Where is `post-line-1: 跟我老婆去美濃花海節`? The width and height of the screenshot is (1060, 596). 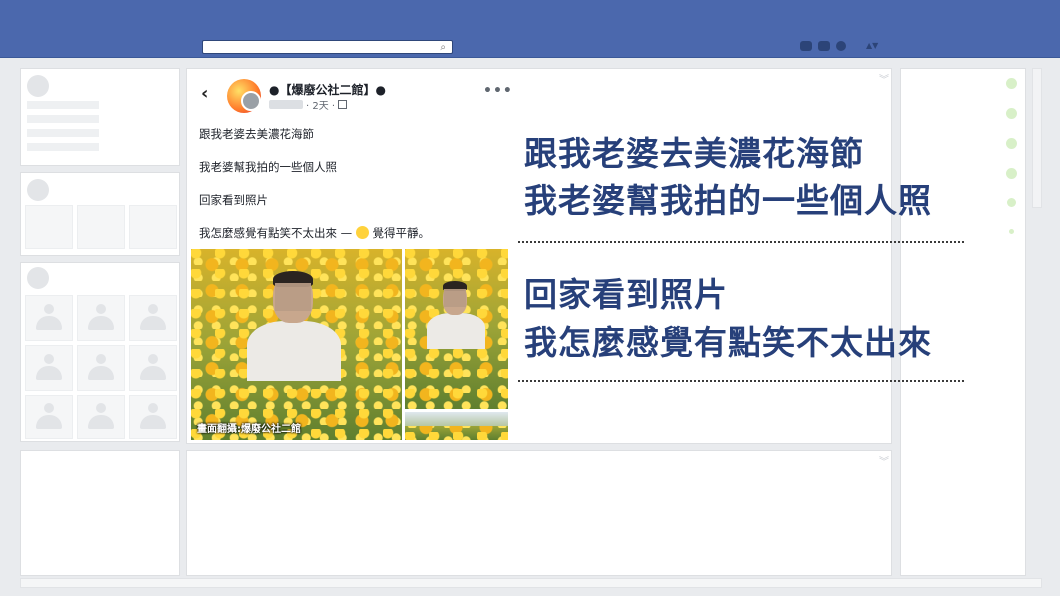 post-line-1: 跟我老婆去美濃花海節 is located at coordinates (256, 134).